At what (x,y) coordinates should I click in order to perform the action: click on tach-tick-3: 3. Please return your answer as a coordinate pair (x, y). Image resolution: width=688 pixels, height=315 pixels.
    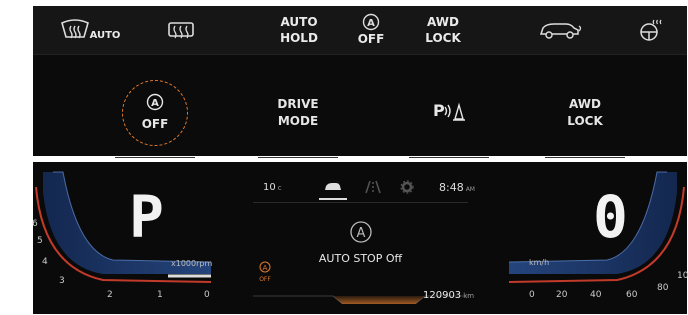
    Looking at the image, I should click on (62, 281).